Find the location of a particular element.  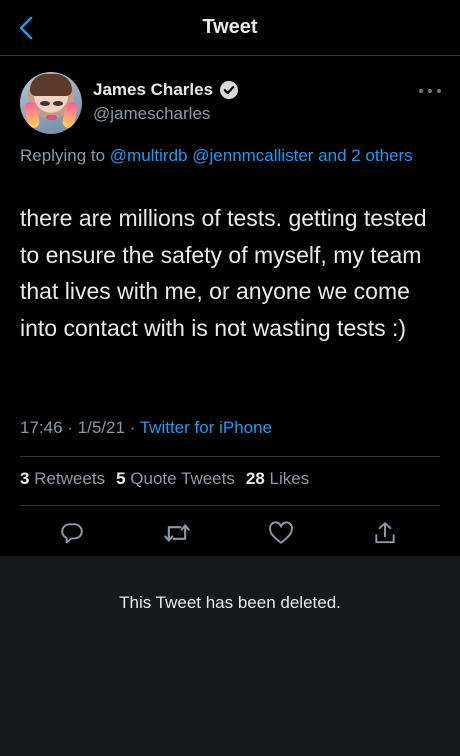

avatar is located at coordinates (51, 103).